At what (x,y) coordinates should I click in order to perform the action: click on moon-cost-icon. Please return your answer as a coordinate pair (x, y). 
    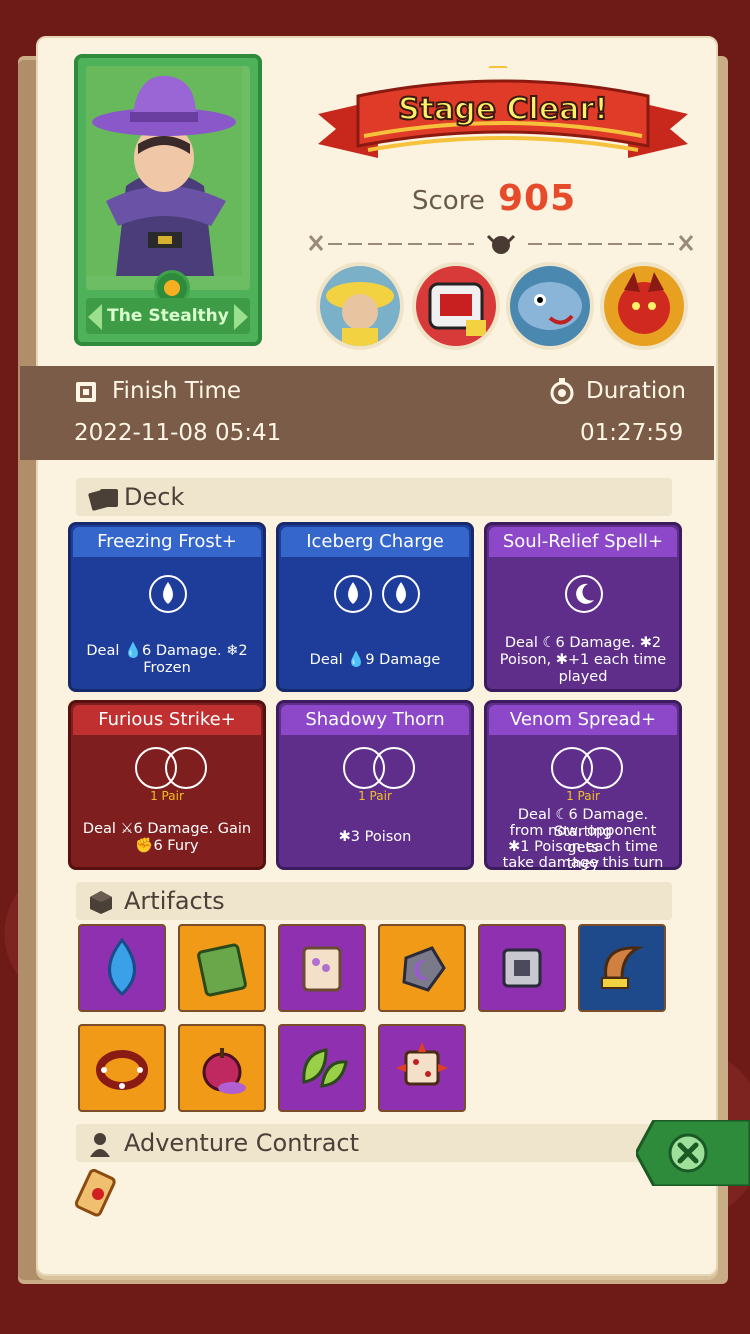
    Looking at the image, I should click on (584, 594).